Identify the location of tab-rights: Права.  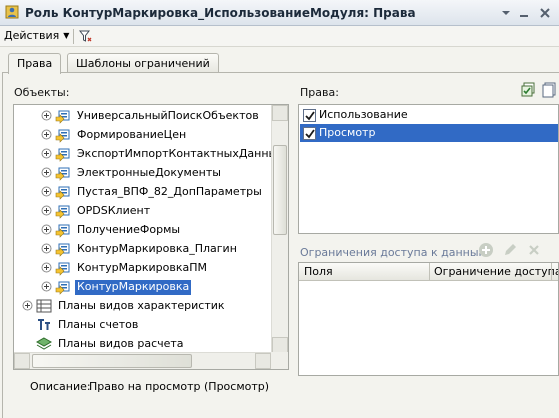
(35, 63).